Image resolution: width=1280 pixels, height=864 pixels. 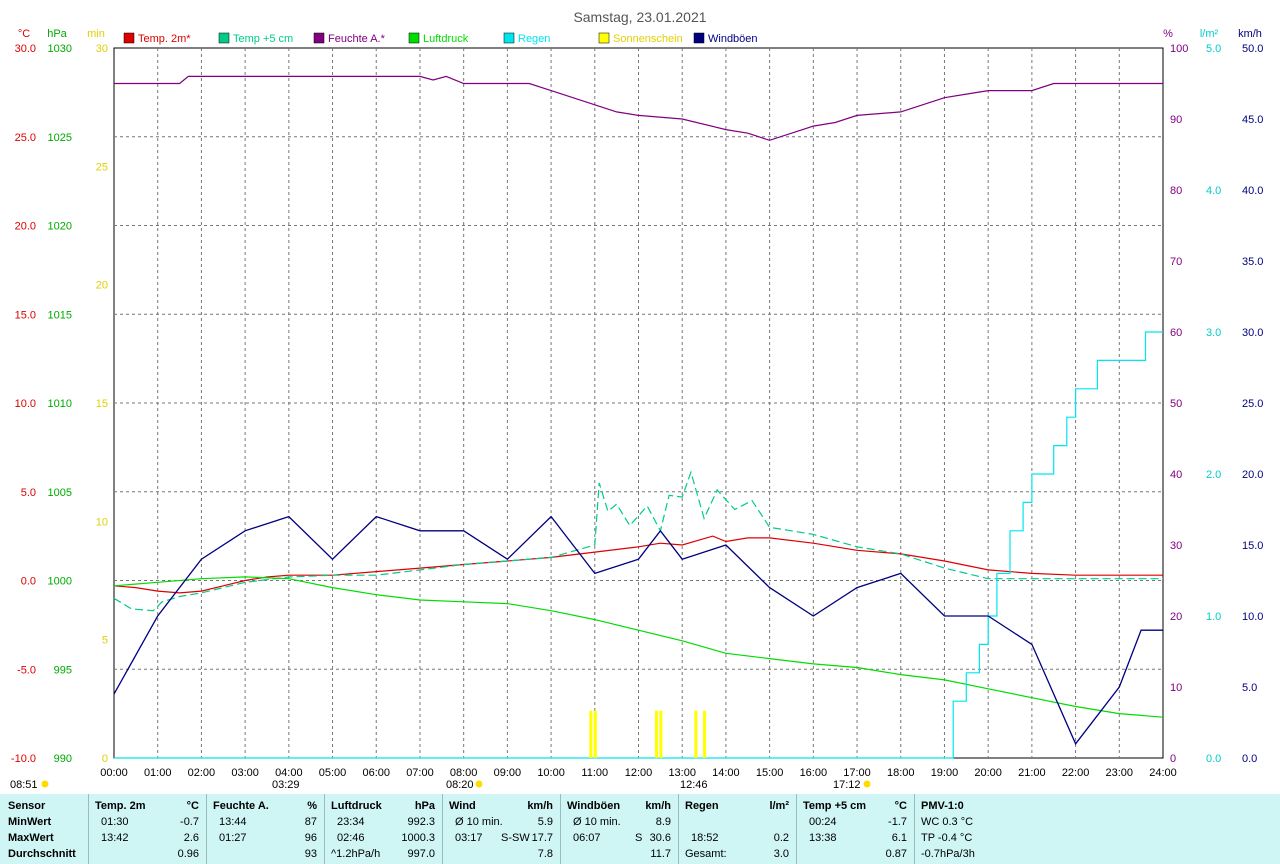 I want to click on pmv-pressure-trend: -0.7hPa/3h, so click(x=948, y=854).